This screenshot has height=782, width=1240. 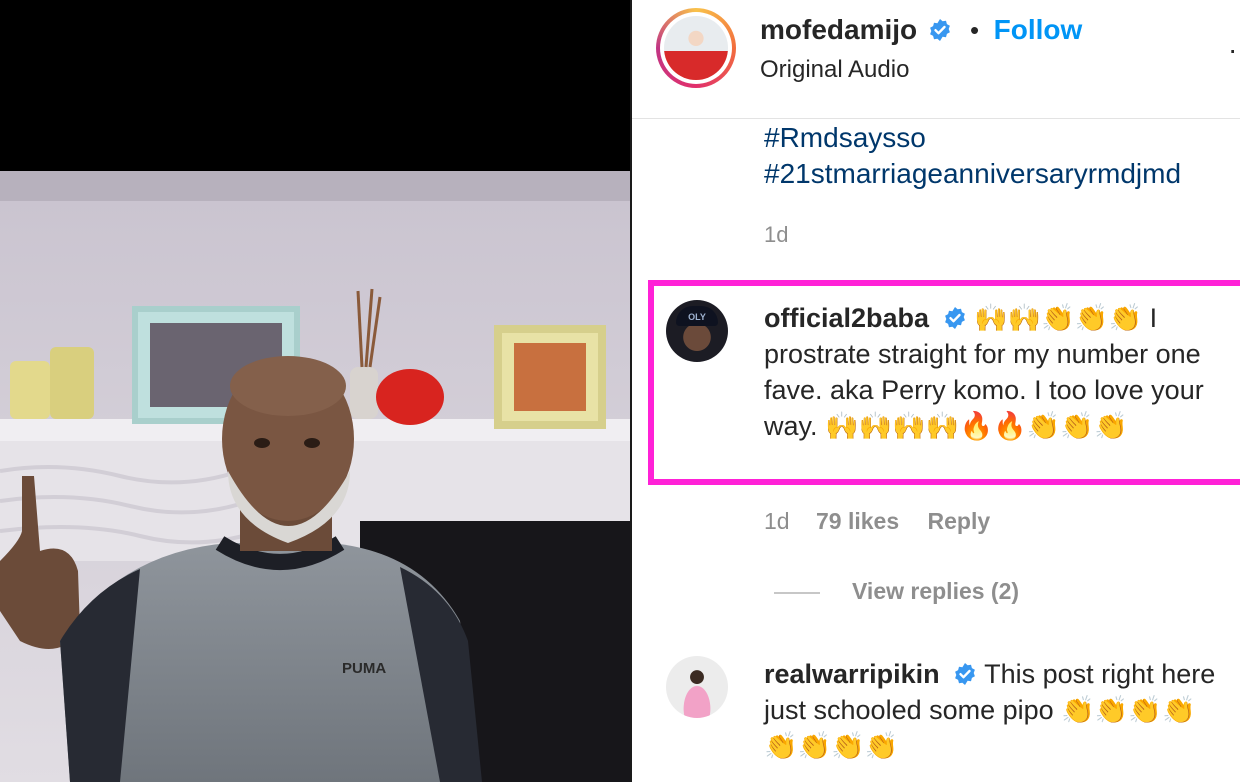 What do you see at coordinates (777, 521) in the screenshot?
I see `comment-timestamp: 1d` at bounding box center [777, 521].